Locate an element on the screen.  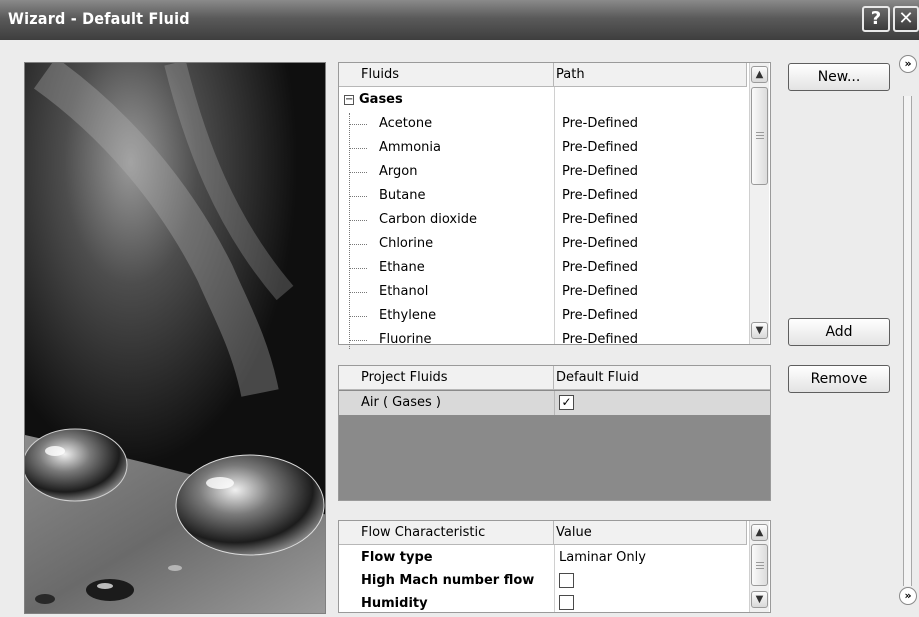
high-mach-checkbox is located at coordinates (566, 580).